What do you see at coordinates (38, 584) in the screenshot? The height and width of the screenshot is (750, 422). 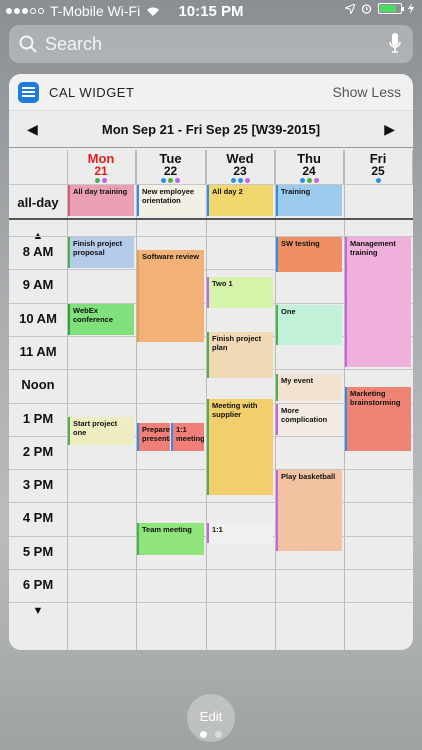 I see `time-label: 6 PM` at bounding box center [38, 584].